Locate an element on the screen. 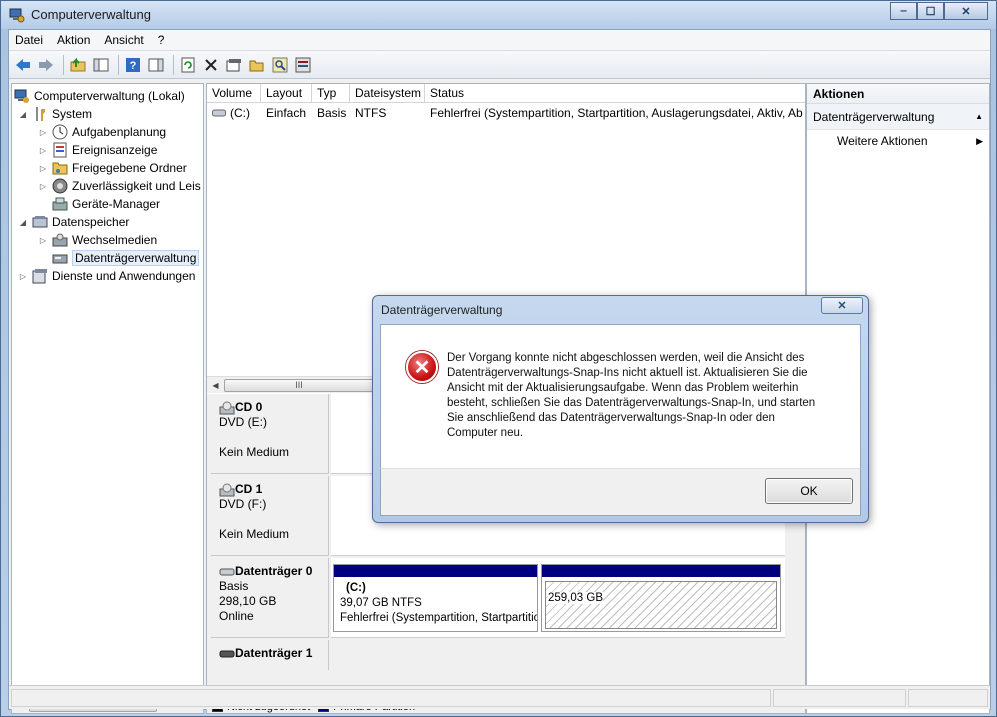 The height and width of the screenshot is (717, 997). open-icon is located at coordinates (257, 65).